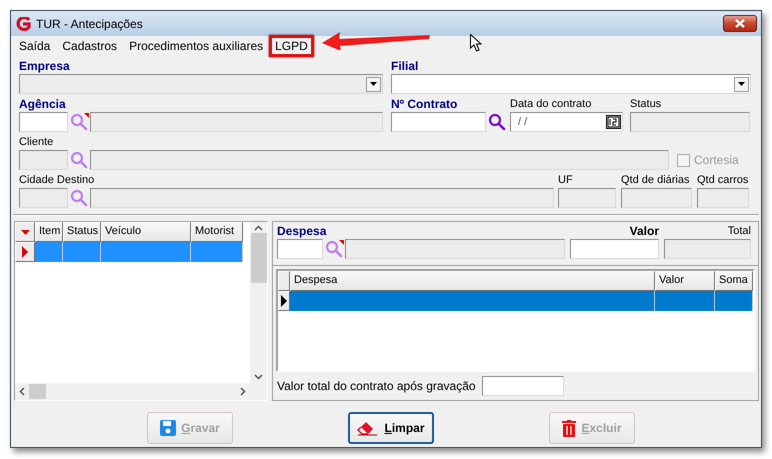  Describe the element at coordinates (569, 428) in the screenshot. I see `trash-icon` at that location.